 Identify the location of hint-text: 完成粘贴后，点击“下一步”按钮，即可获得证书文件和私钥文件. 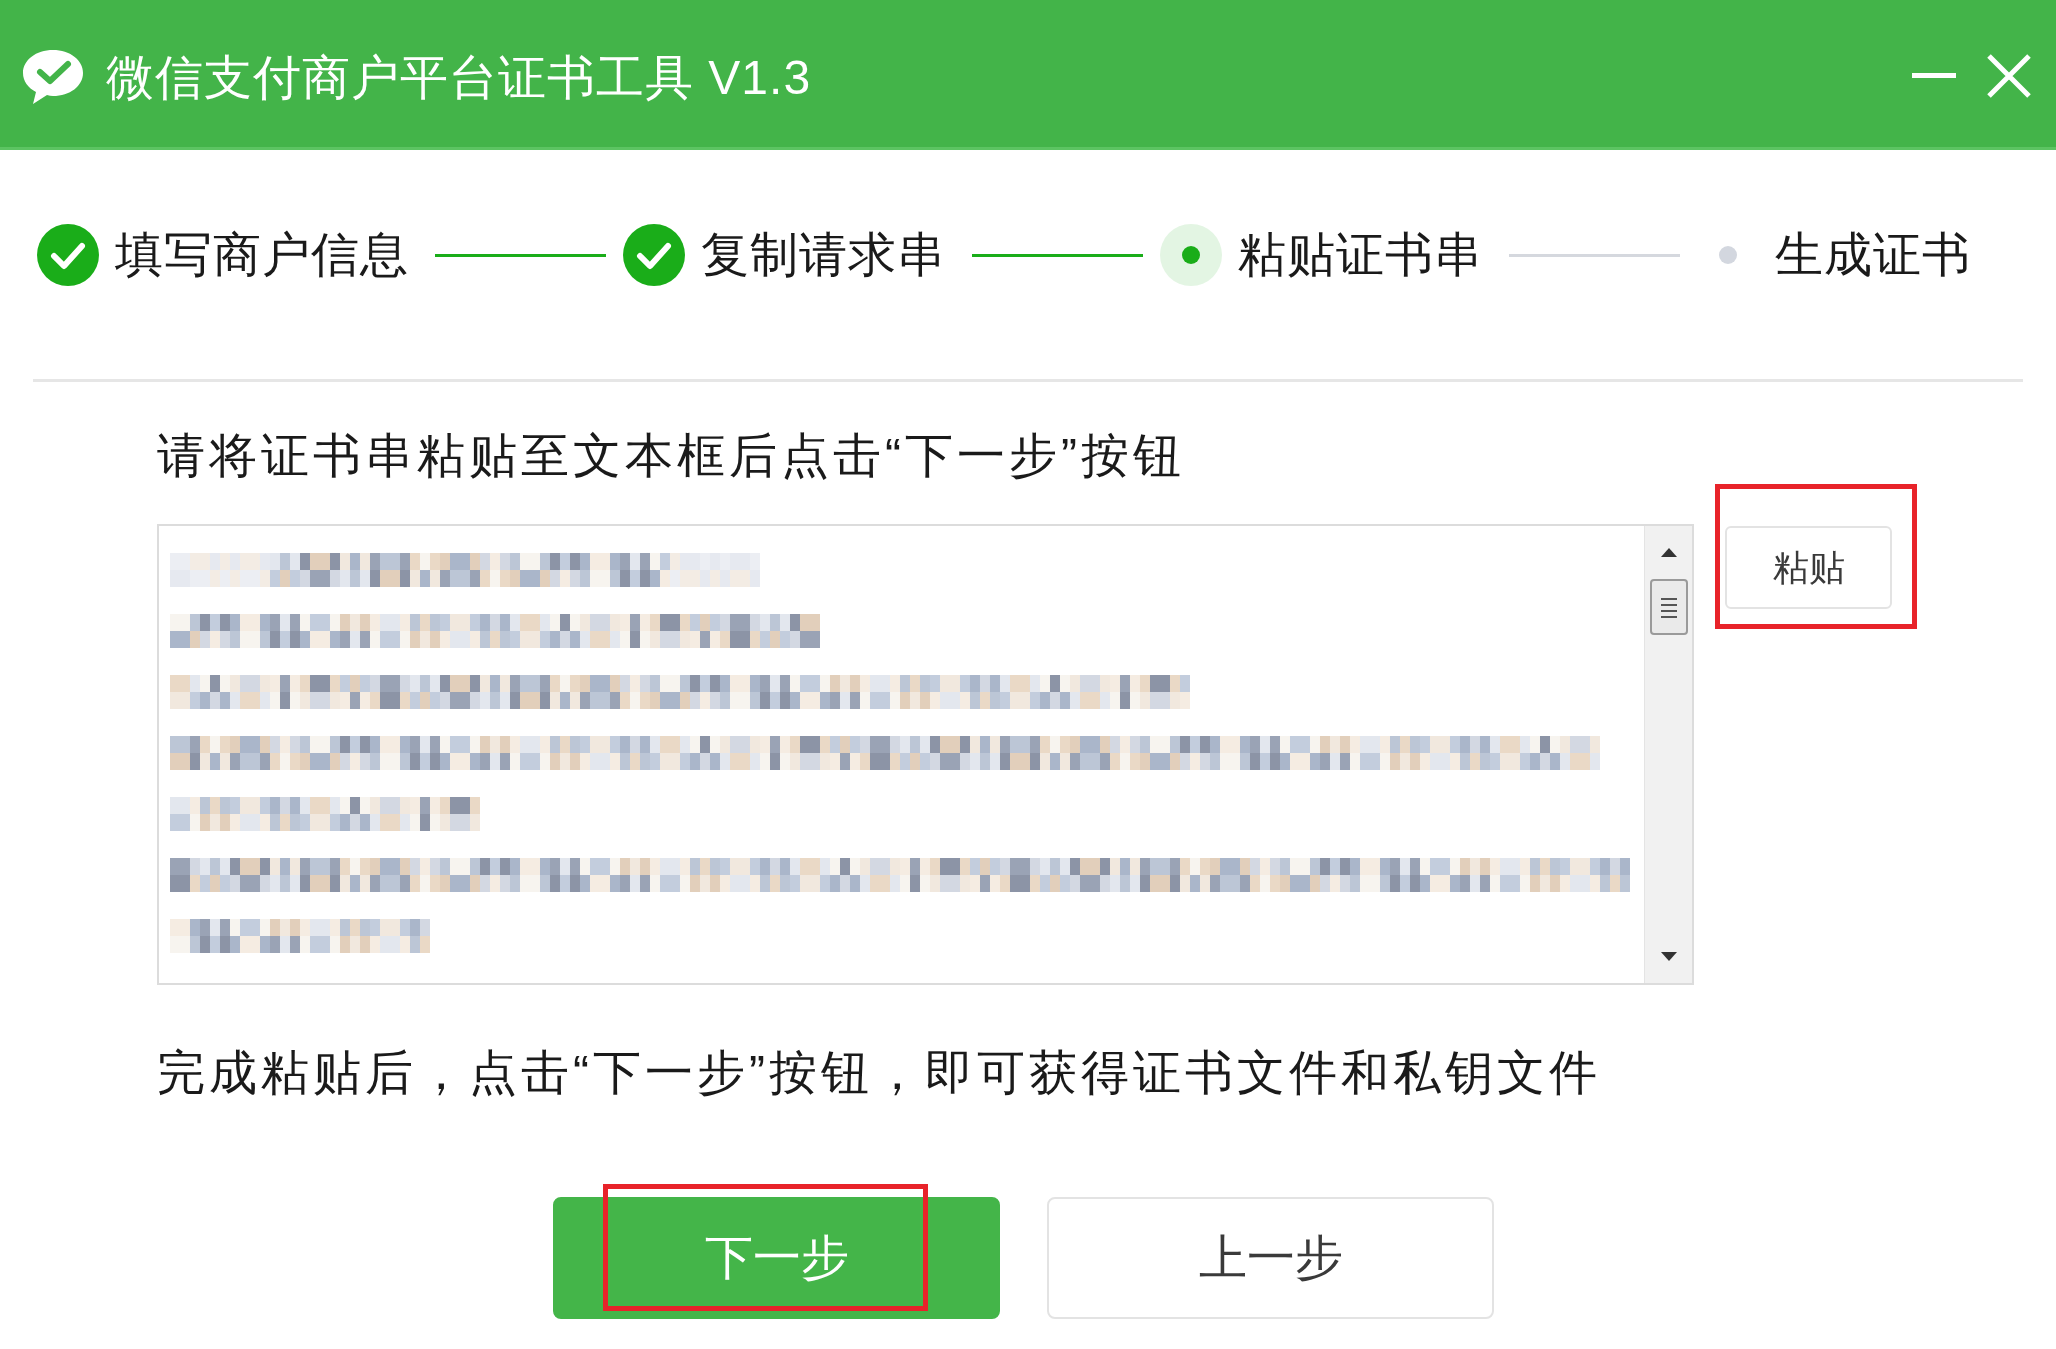
(879, 1073).